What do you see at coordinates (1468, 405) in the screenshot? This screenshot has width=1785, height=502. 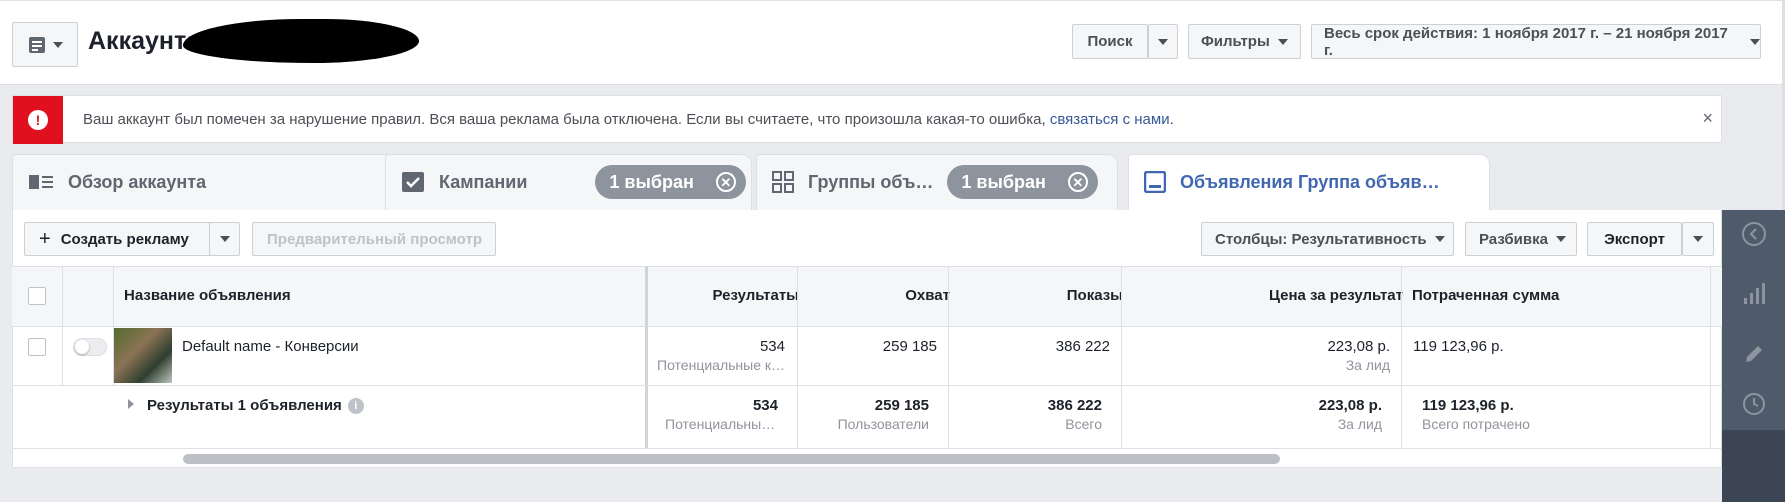 I see `summary-spent: 119 123,96 р.` at bounding box center [1468, 405].